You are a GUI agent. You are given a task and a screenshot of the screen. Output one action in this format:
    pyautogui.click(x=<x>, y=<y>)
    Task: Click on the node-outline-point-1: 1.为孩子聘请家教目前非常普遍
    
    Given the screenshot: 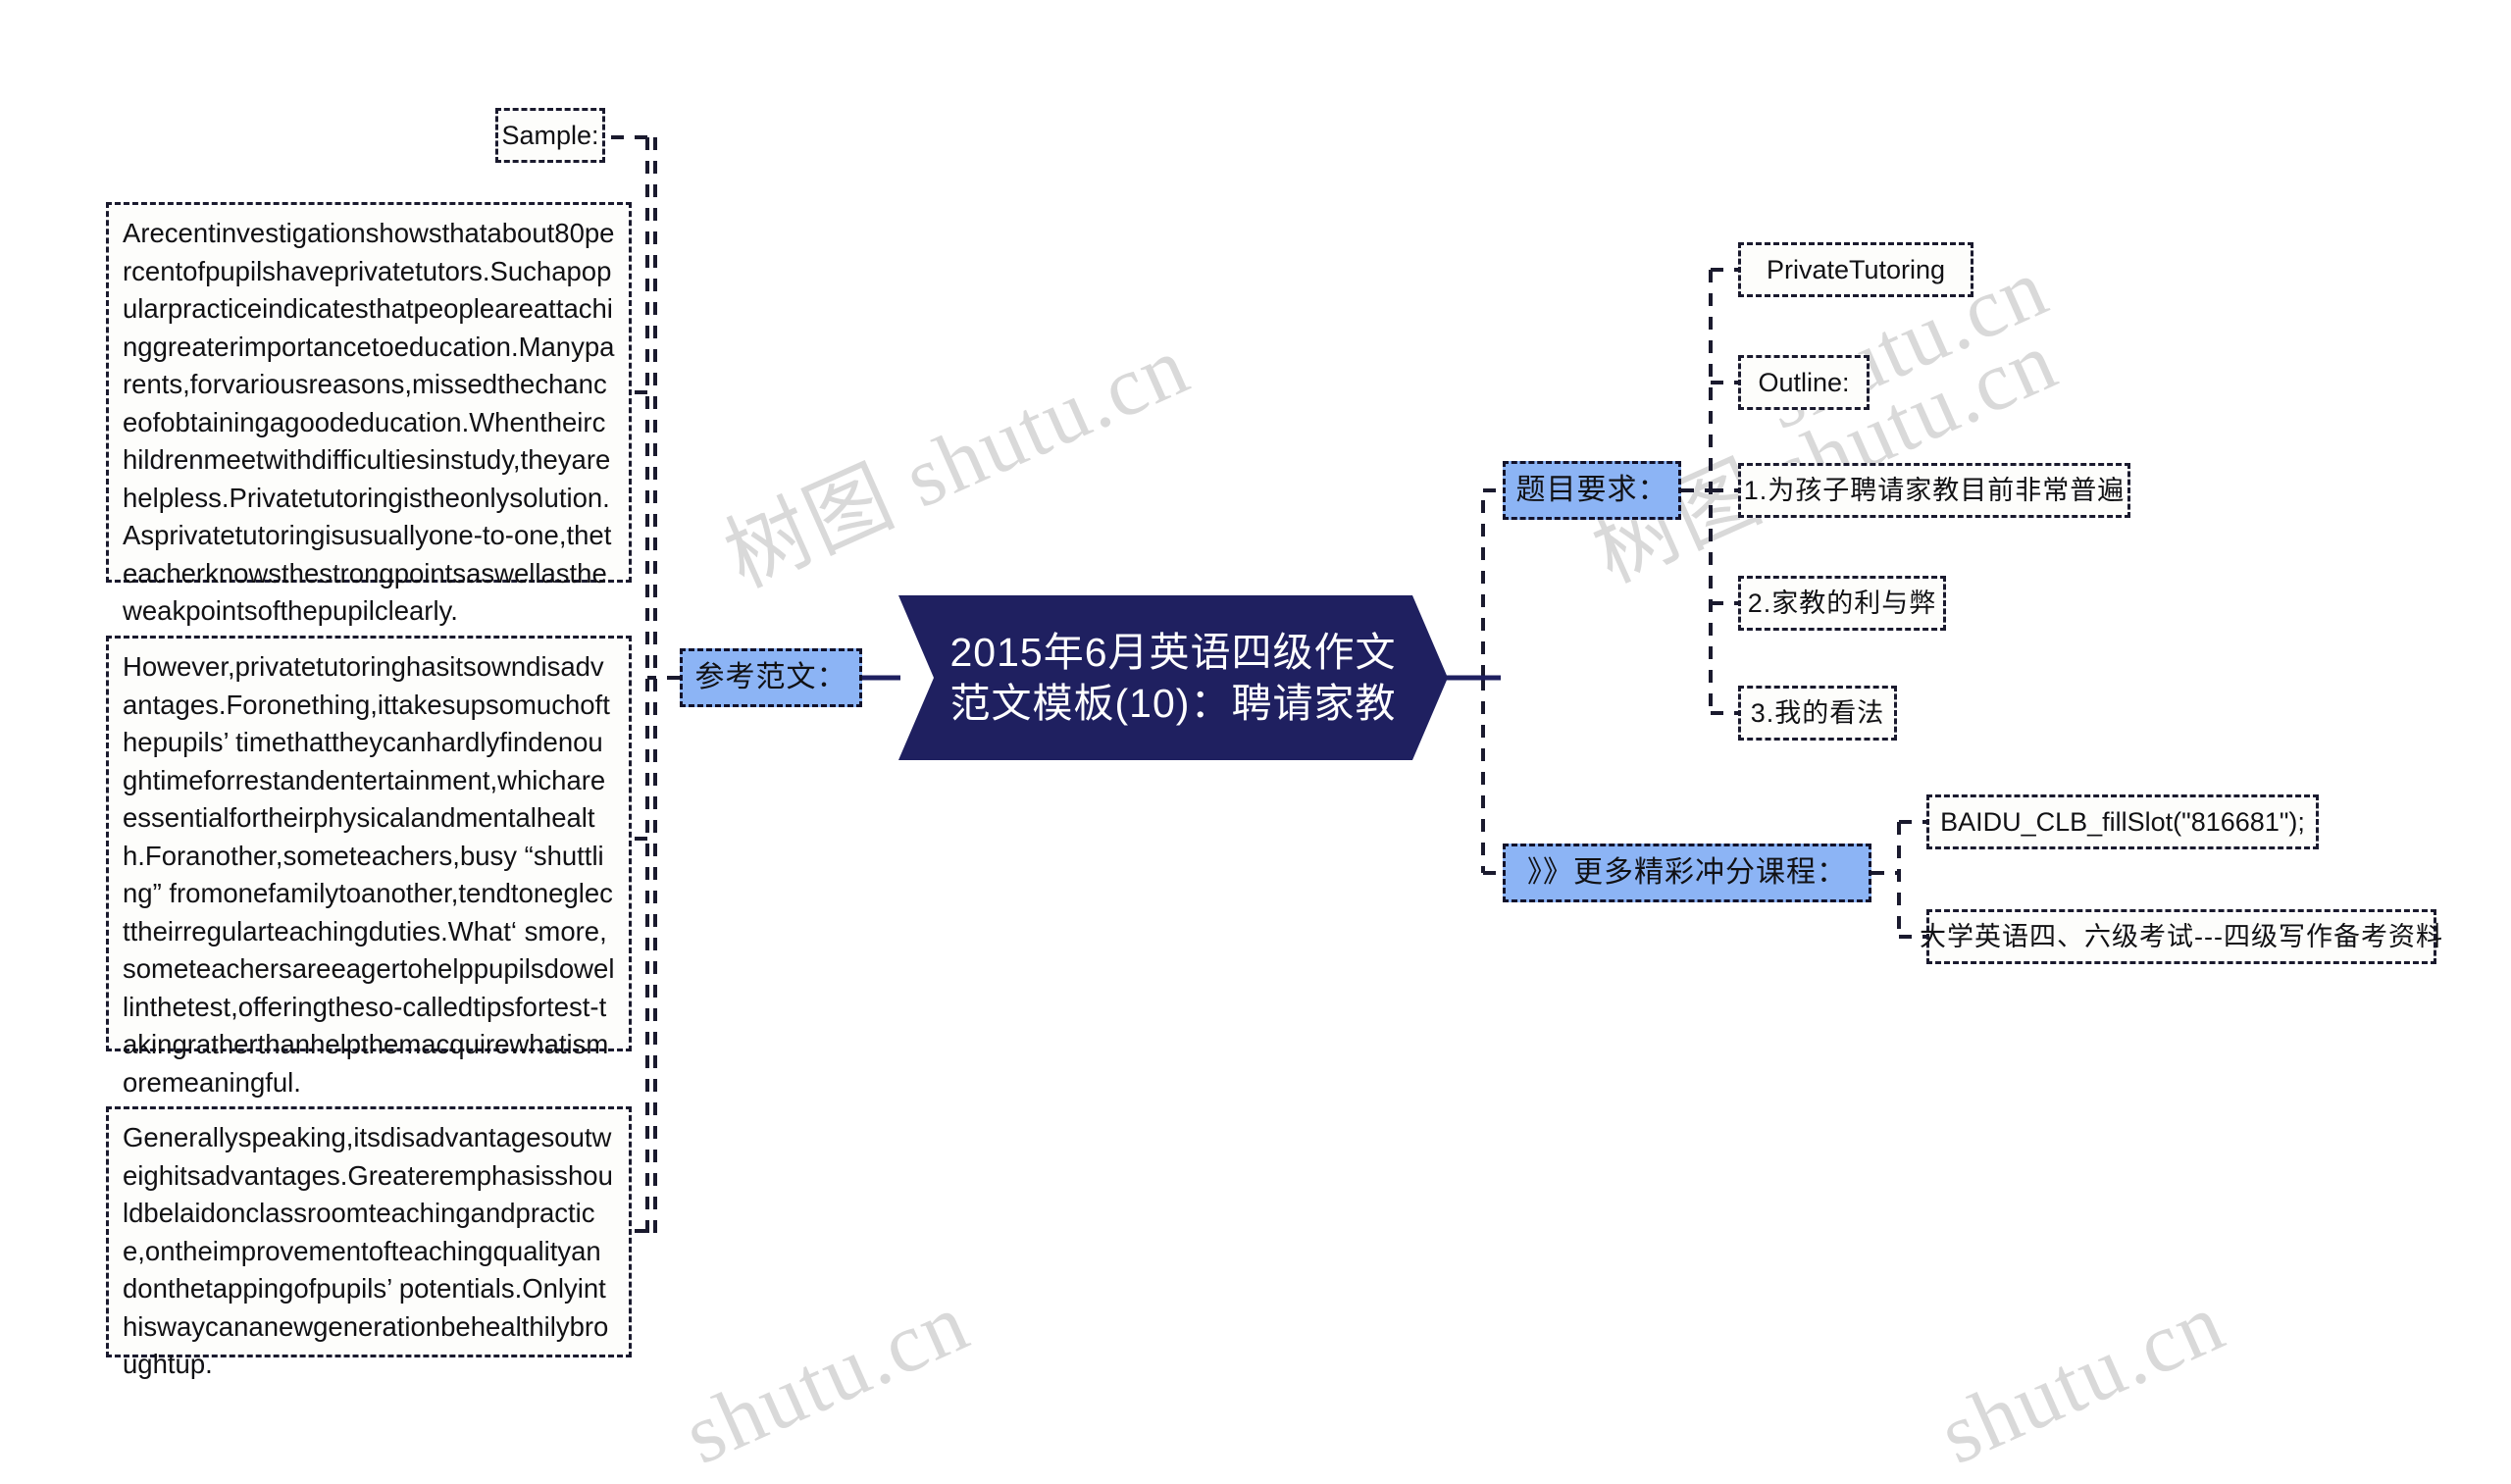 What is the action you would take?
    pyautogui.click(x=1934, y=491)
    